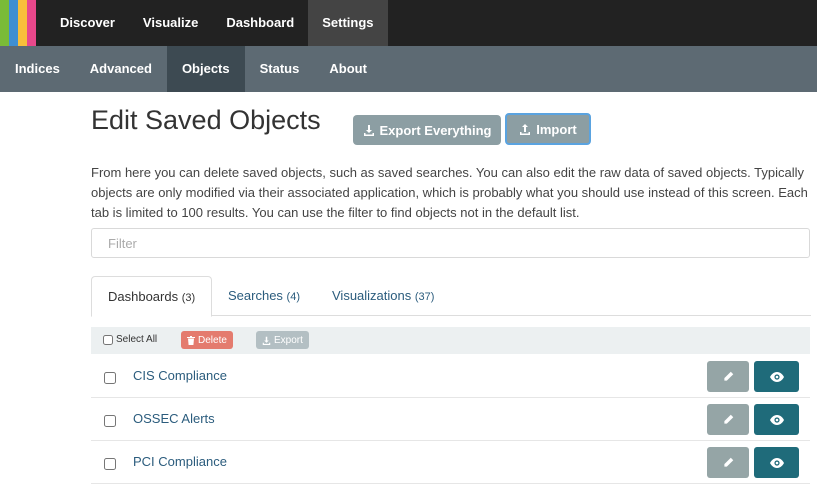 The width and height of the screenshot is (817, 487). Describe the element at coordinates (191, 340) in the screenshot. I see `trash-icon` at that location.